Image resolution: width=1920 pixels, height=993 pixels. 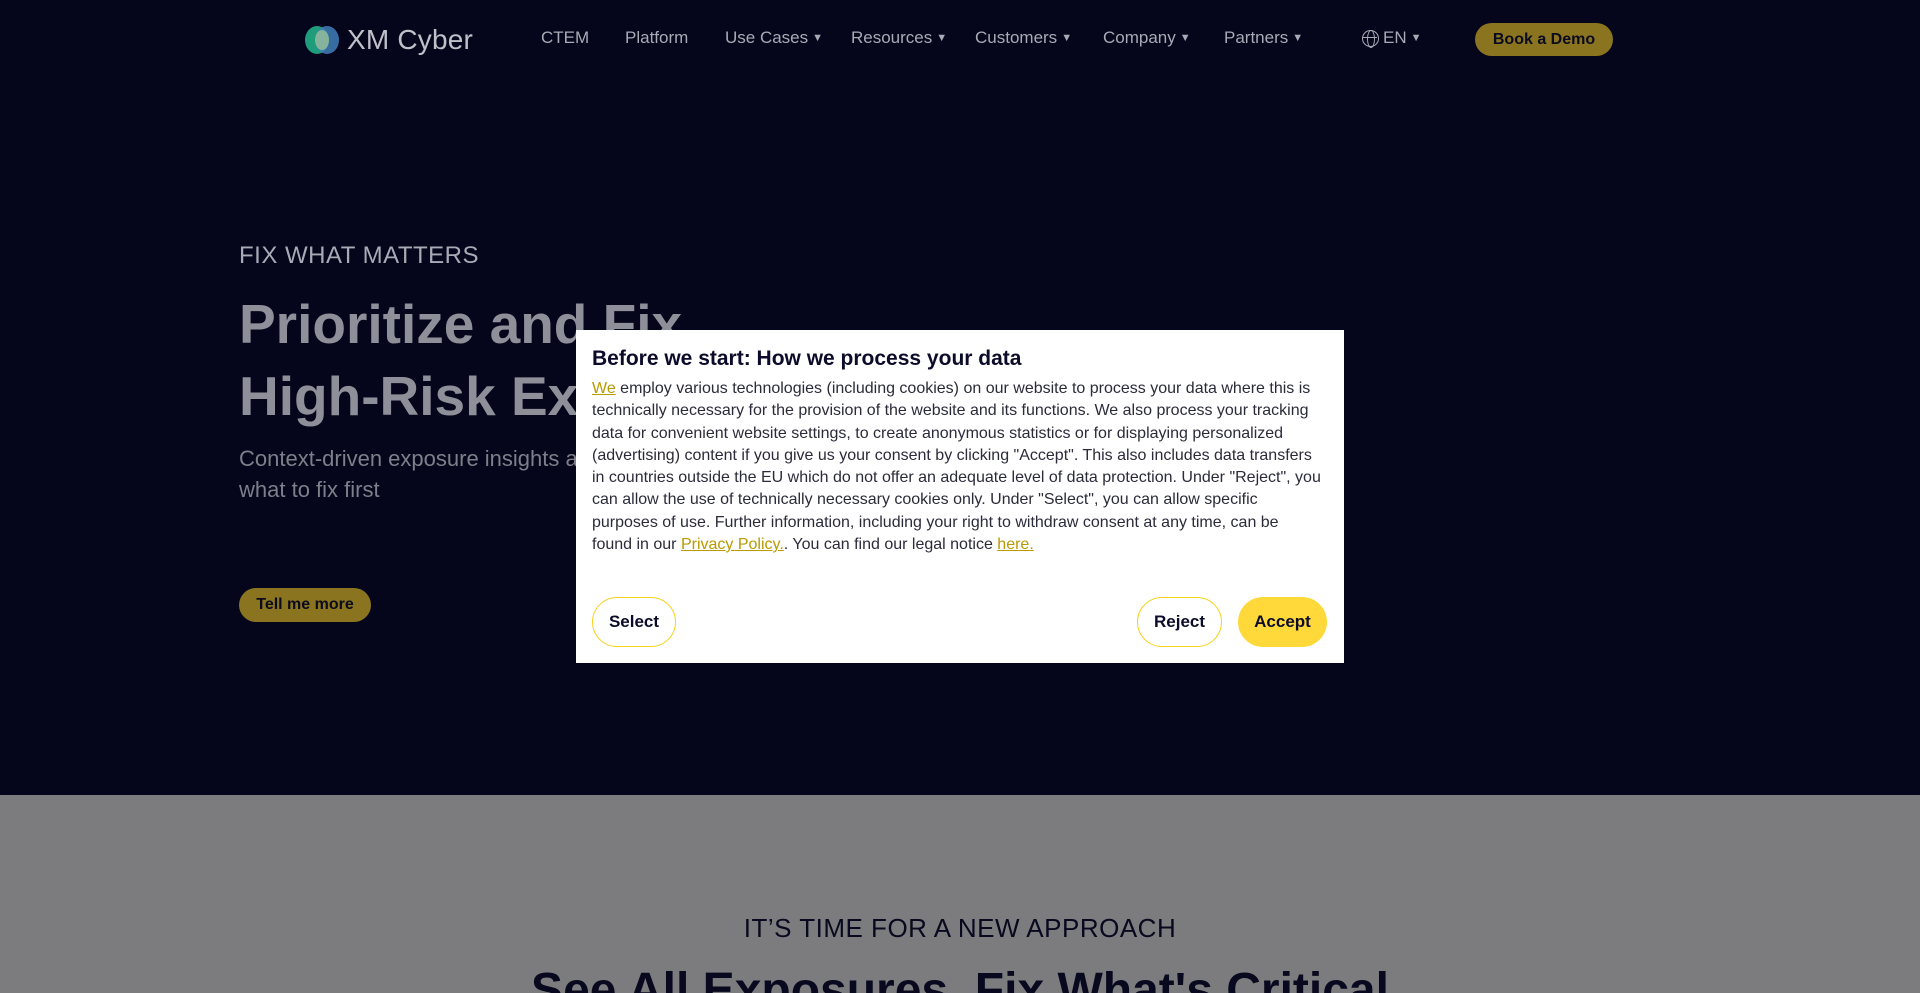 I want to click on legal-notice-link: here., so click(x=1015, y=544).